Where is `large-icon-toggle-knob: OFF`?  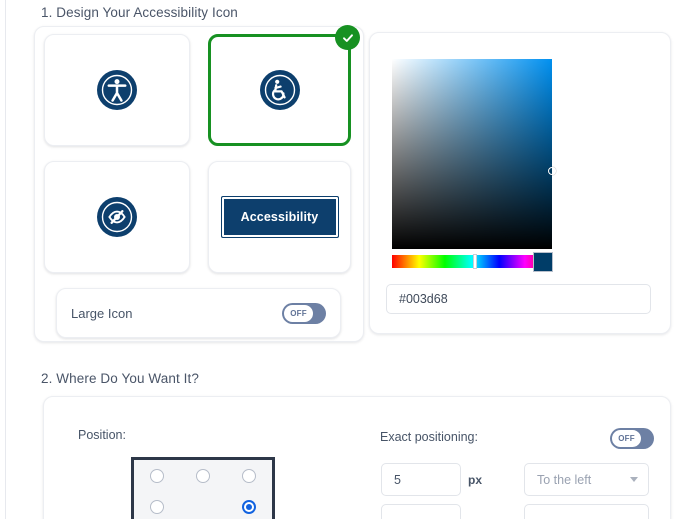
large-icon-toggle-knob: OFF is located at coordinates (298, 313).